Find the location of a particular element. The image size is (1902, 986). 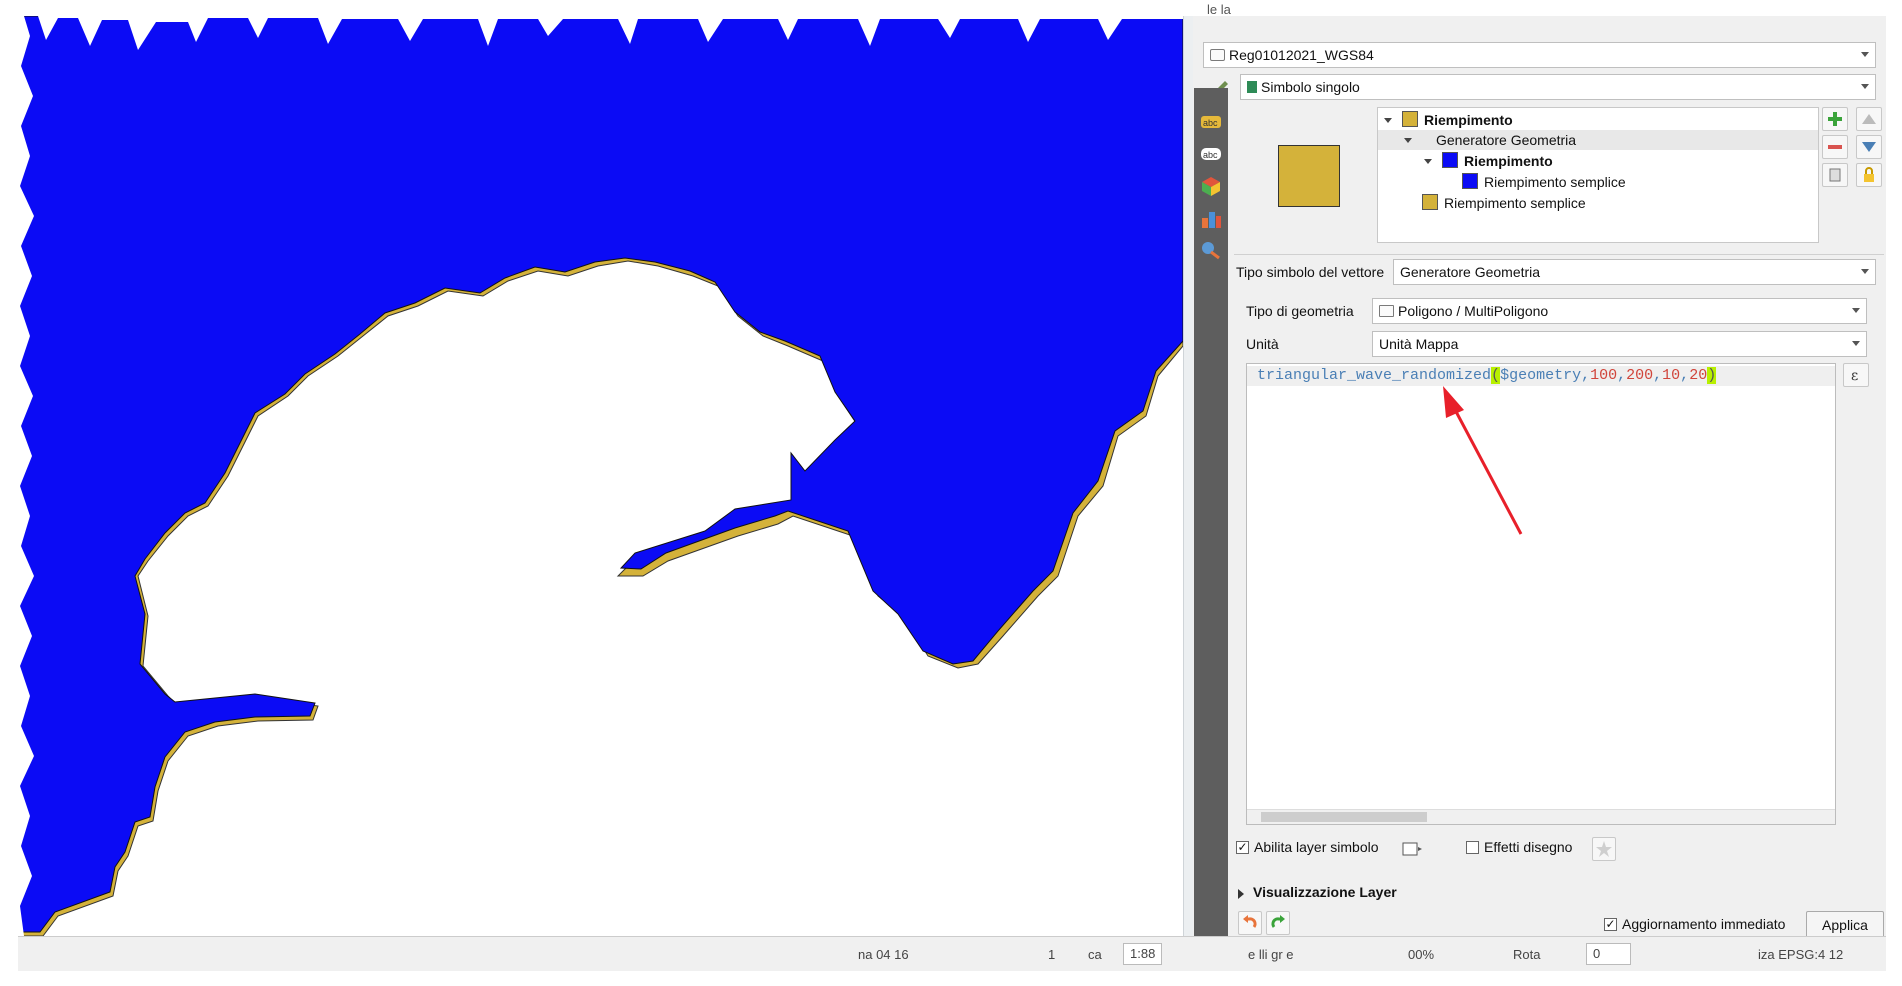

move-up-button is located at coordinates (1869, 119).